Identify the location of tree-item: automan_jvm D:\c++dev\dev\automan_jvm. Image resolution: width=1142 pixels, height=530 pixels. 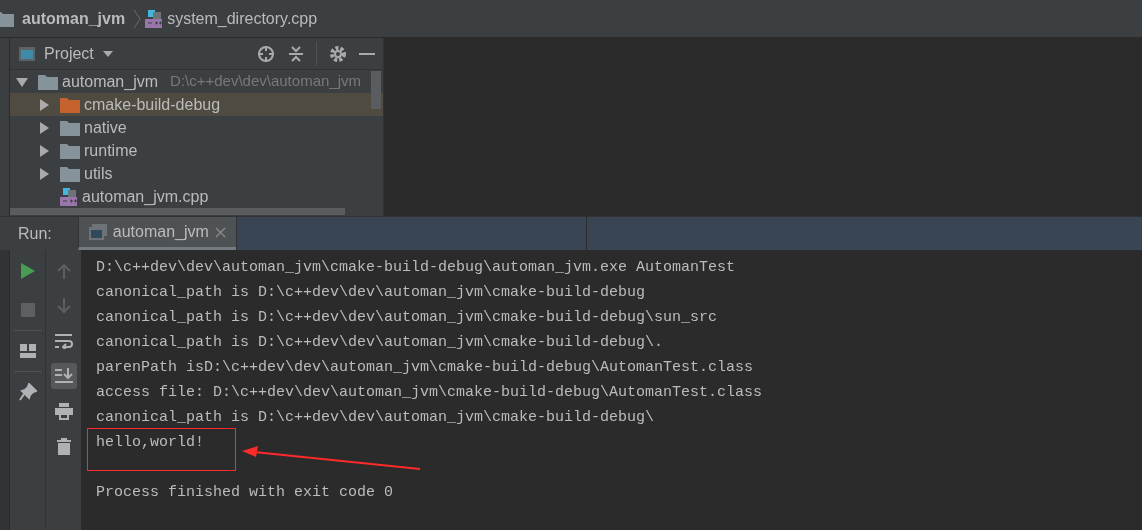
(196, 81).